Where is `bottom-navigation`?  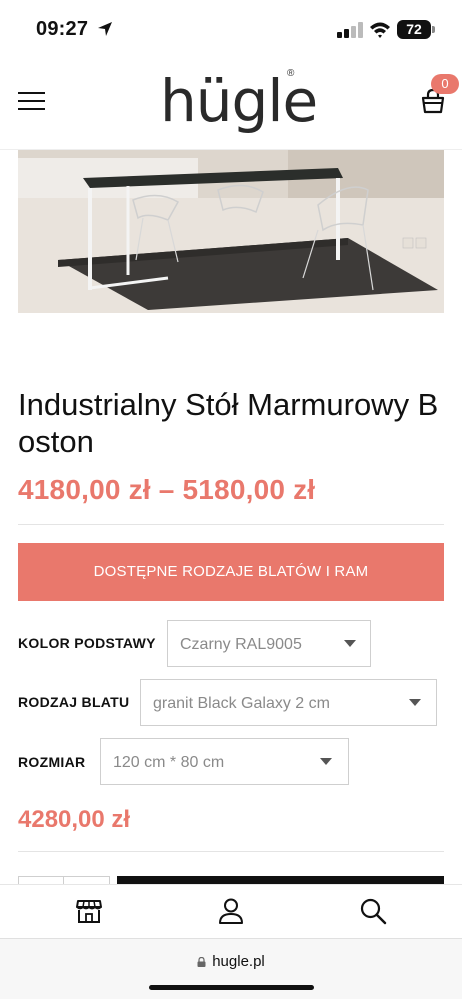
bottom-navigation is located at coordinates (231, 911).